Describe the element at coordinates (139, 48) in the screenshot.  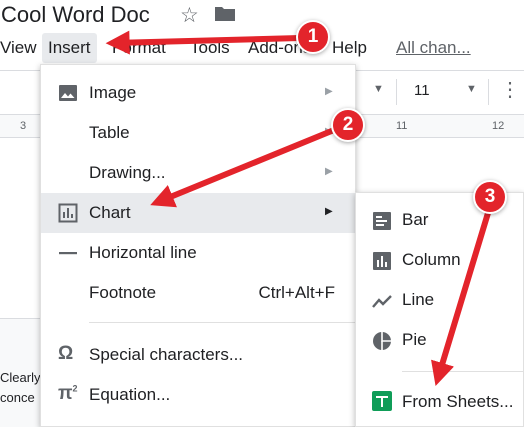
I see `menu-format: Format` at that location.